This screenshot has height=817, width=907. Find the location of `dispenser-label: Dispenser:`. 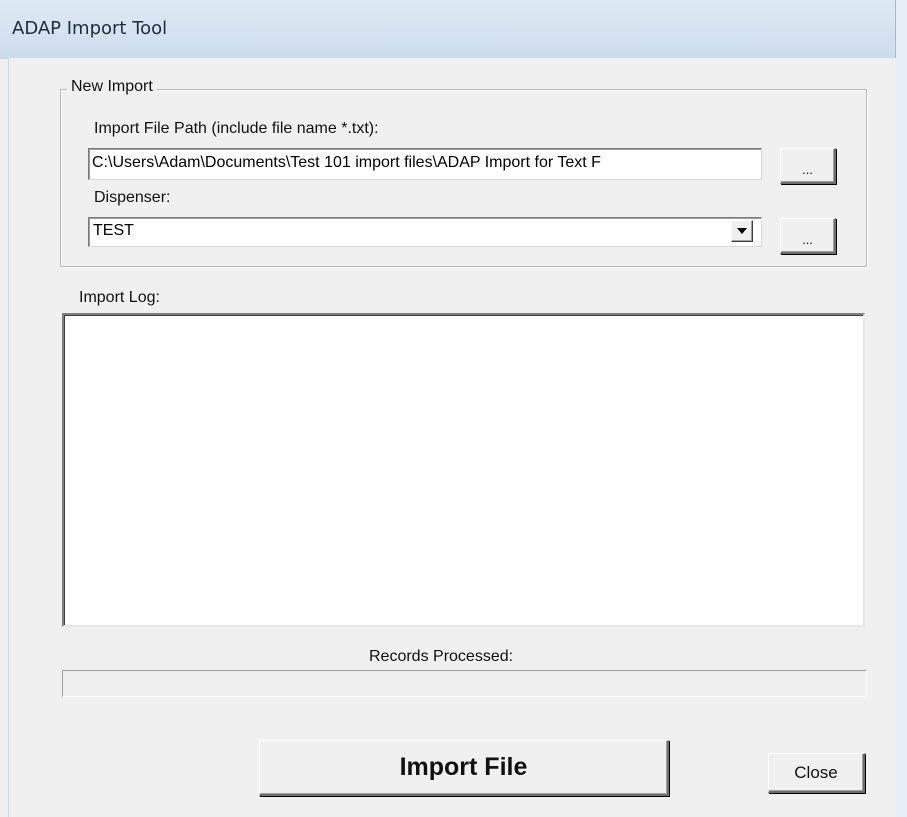

dispenser-label: Dispenser: is located at coordinates (132, 197).